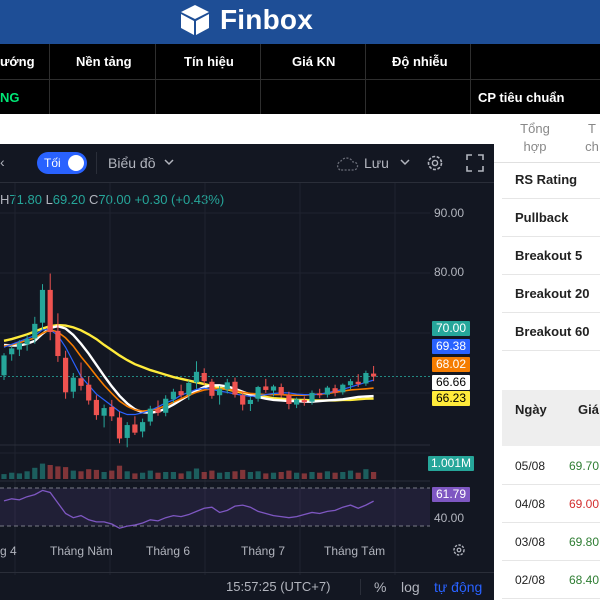  I want to click on rsi-axis-label: 40.00, so click(449, 518).